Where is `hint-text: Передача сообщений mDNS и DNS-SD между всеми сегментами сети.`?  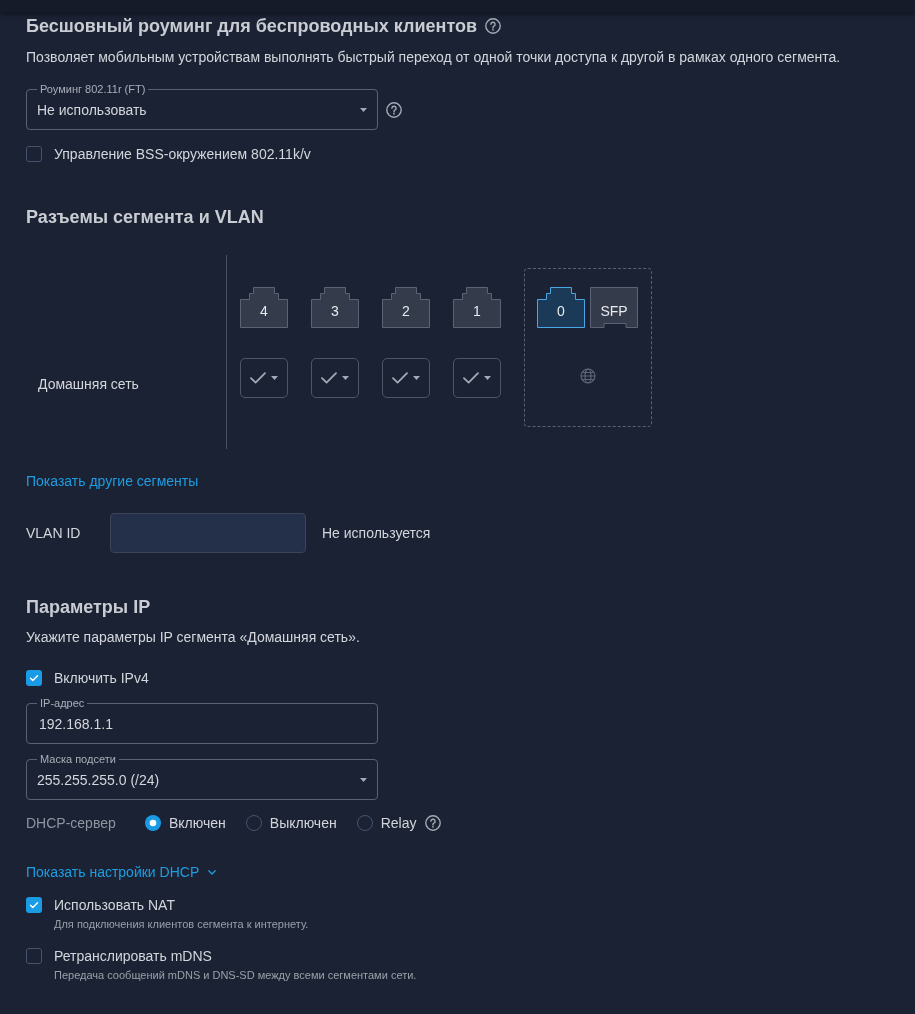
hint-text: Передача сообщений mDNS и DNS-SD между всеми сегментами сети. is located at coordinates (235, 975).